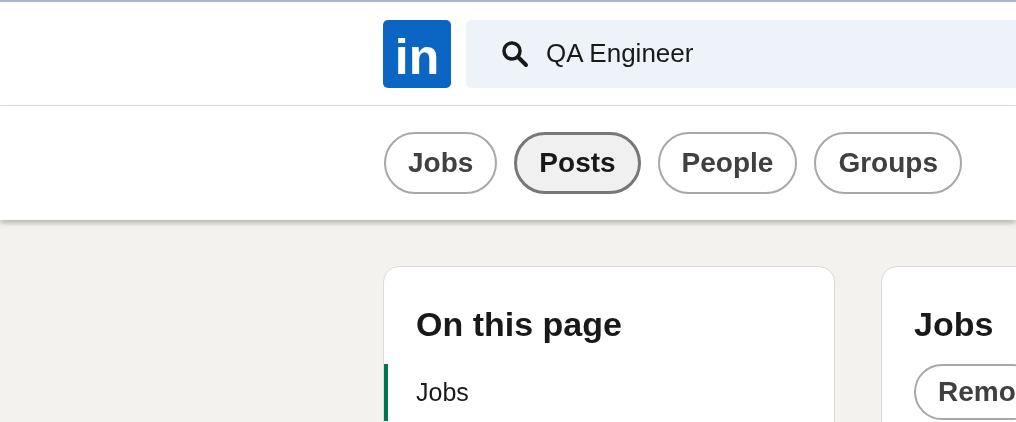 Image resolution: width=1016 pixels, height=422 pixels. Describe the element at coordinates (577, 163) in the screenshot. I see `filter-chip: Posts` at that location.